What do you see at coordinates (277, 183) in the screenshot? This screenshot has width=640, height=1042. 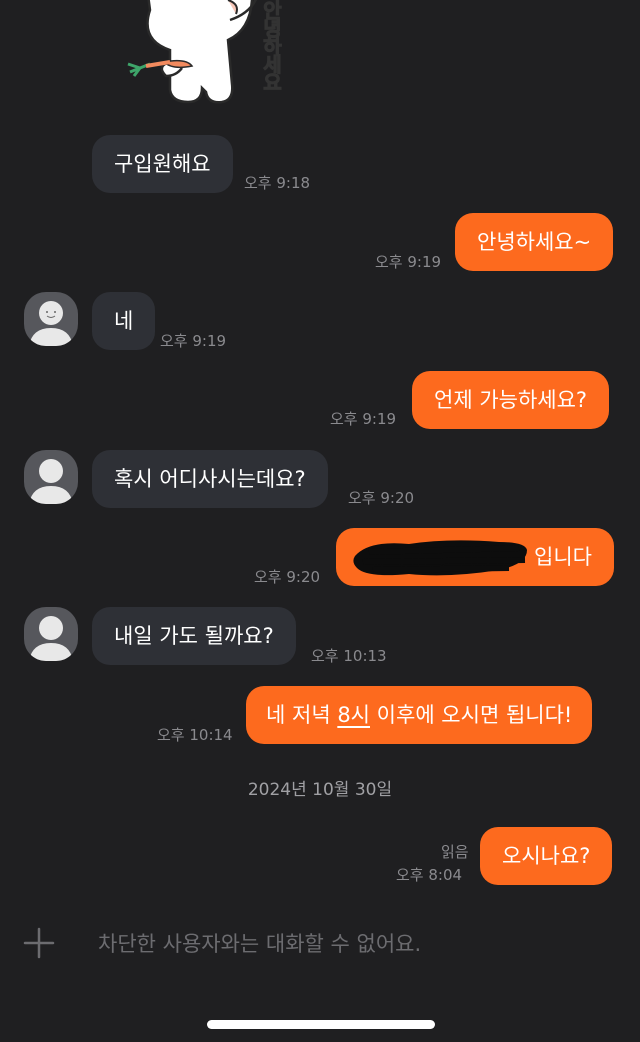 I see `message-timestamp: 오후 9:18` at bounding box center [277, 183].